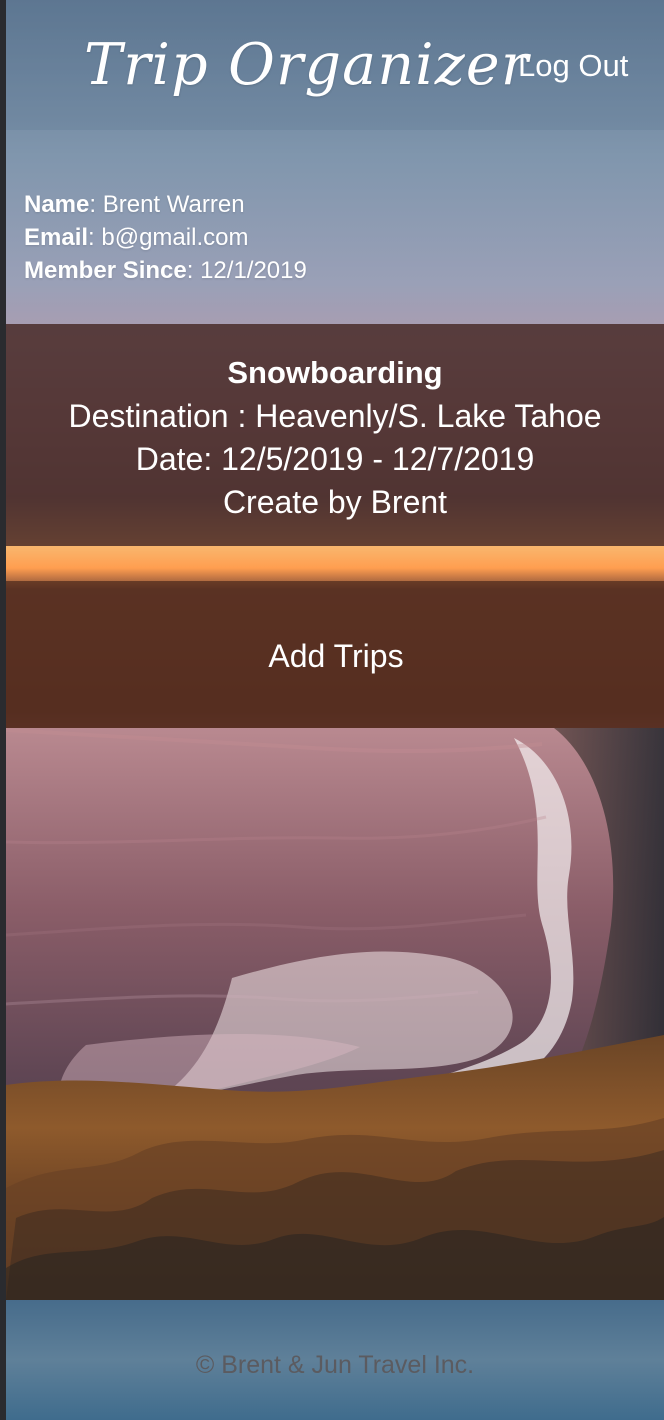 Image resolution: width=664 pixels, height=1420 pixels. I want to click on app-title: Trip Organizer, so click(307, 65).